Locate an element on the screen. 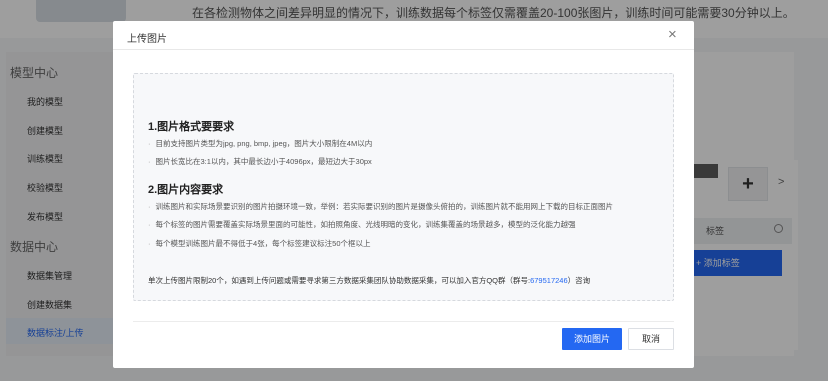 The width and height of the screenshot is (828, 381). dialog-footer-divider is located at coordinates (403, 321).